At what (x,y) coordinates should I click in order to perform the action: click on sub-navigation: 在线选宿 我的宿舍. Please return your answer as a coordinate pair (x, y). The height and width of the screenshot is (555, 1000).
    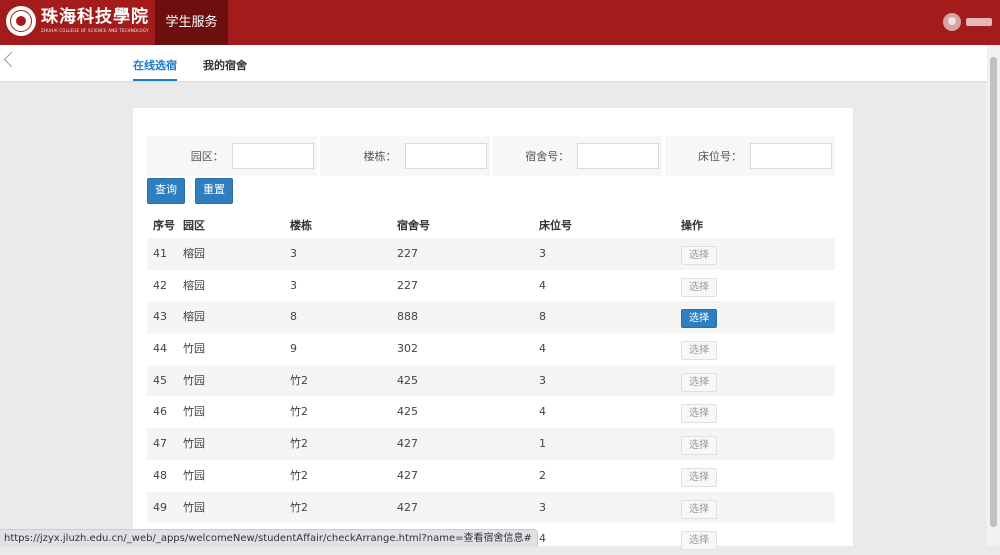
    Looking at the image, I should click on (493, 63).